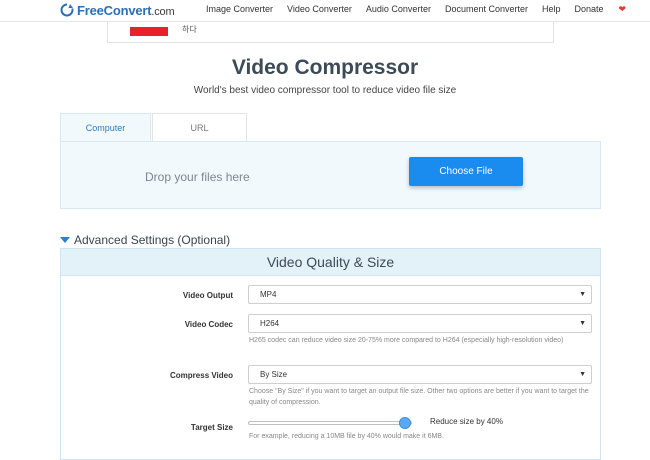 Image resolution: width=650 pixels, height=460 pixels. Describe the element at coordinates (189, 29) in the screenshot. I see `ad-text: 하다` at that location.